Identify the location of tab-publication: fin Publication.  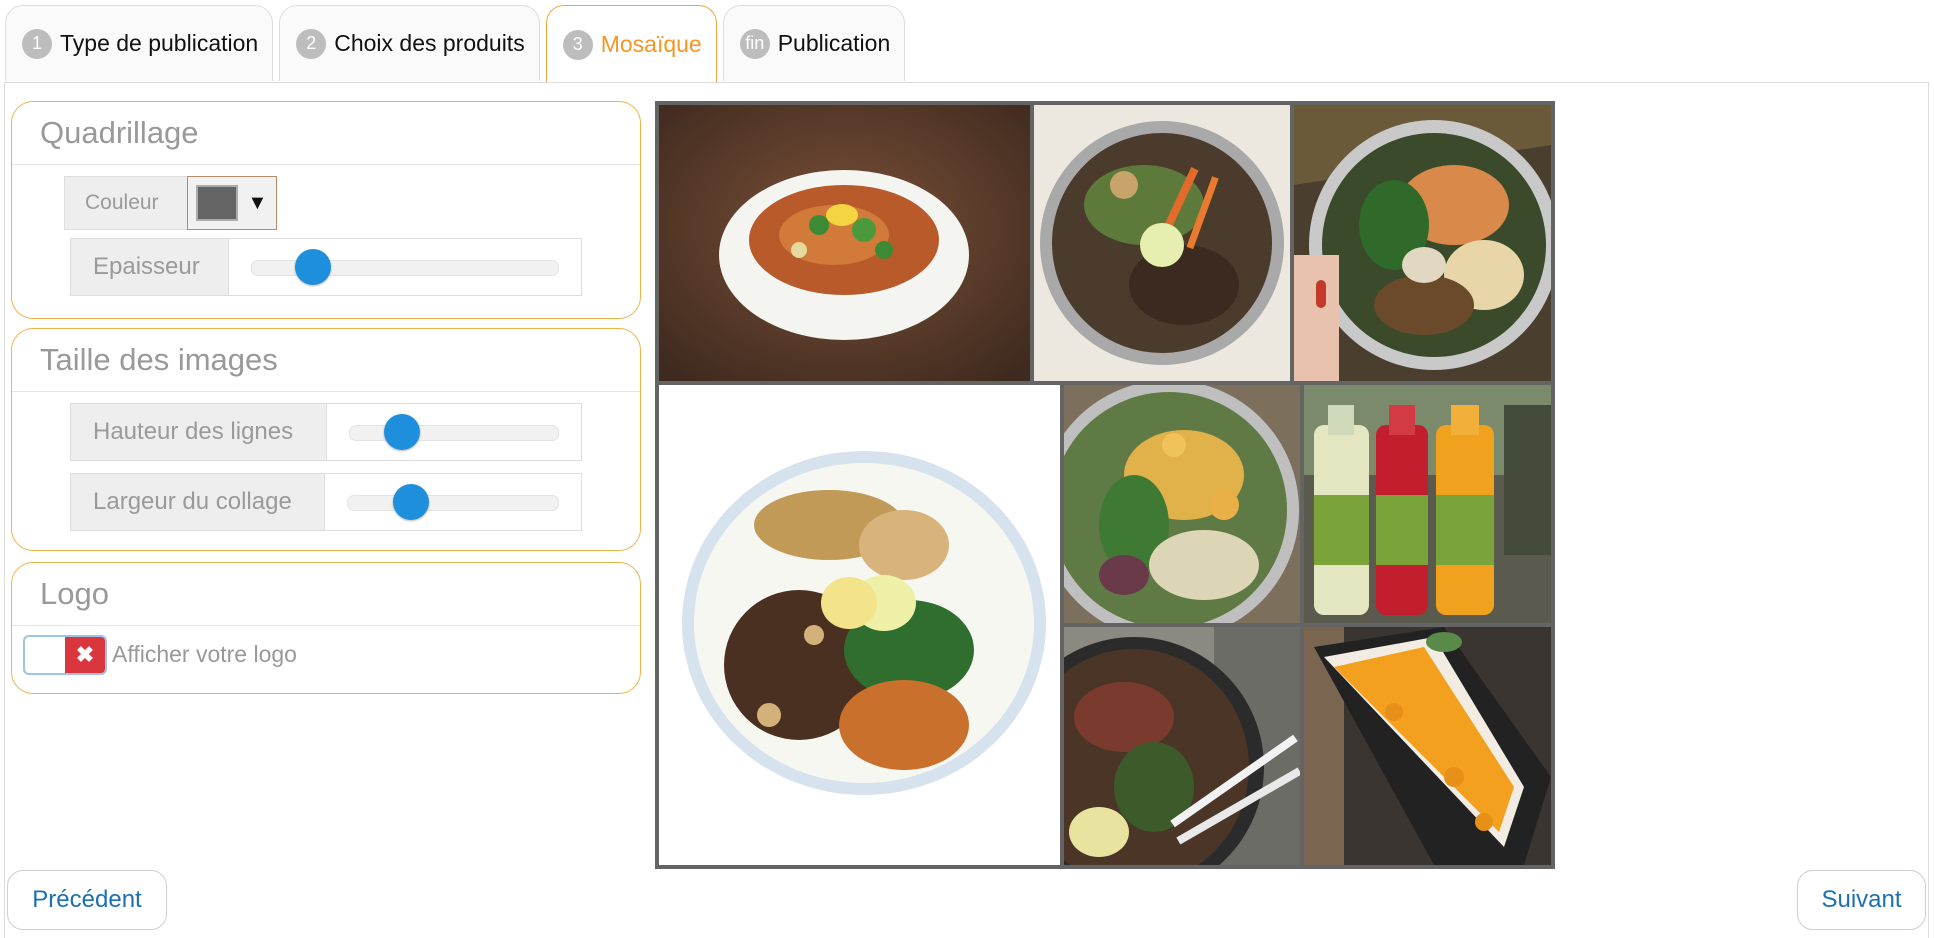
(814, 43).